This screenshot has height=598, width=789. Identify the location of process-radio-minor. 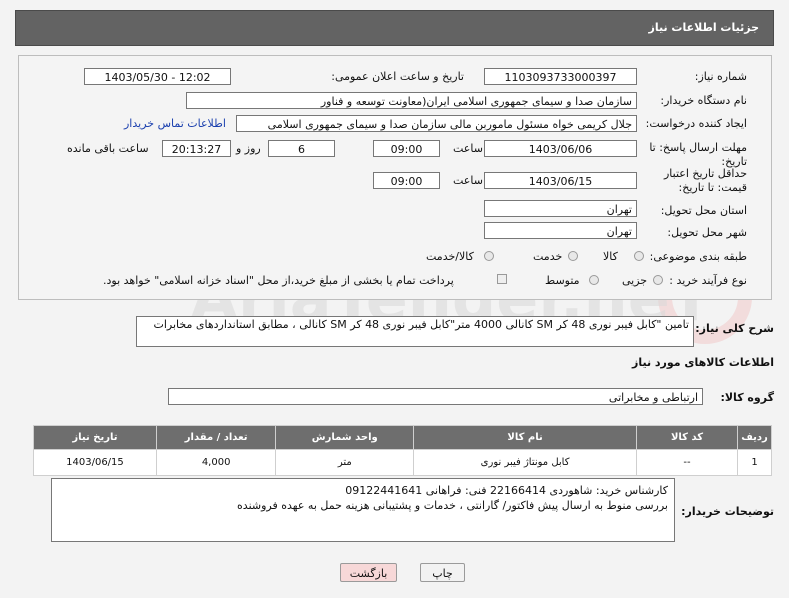
(658, 280).